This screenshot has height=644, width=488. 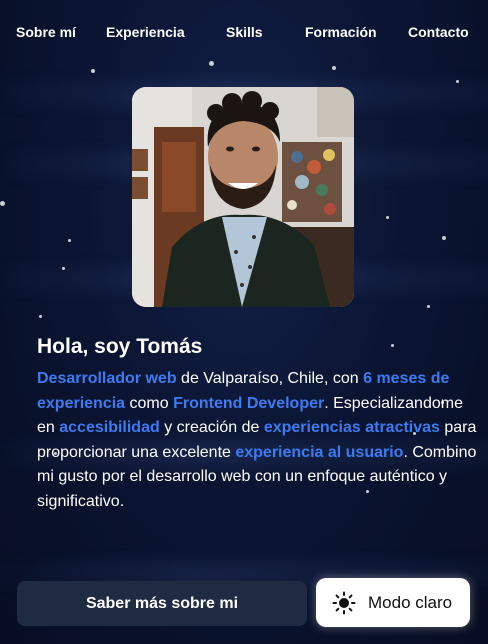 I want to click on bio-highlight: experiencia al usuario, so click(x=319, y=452).